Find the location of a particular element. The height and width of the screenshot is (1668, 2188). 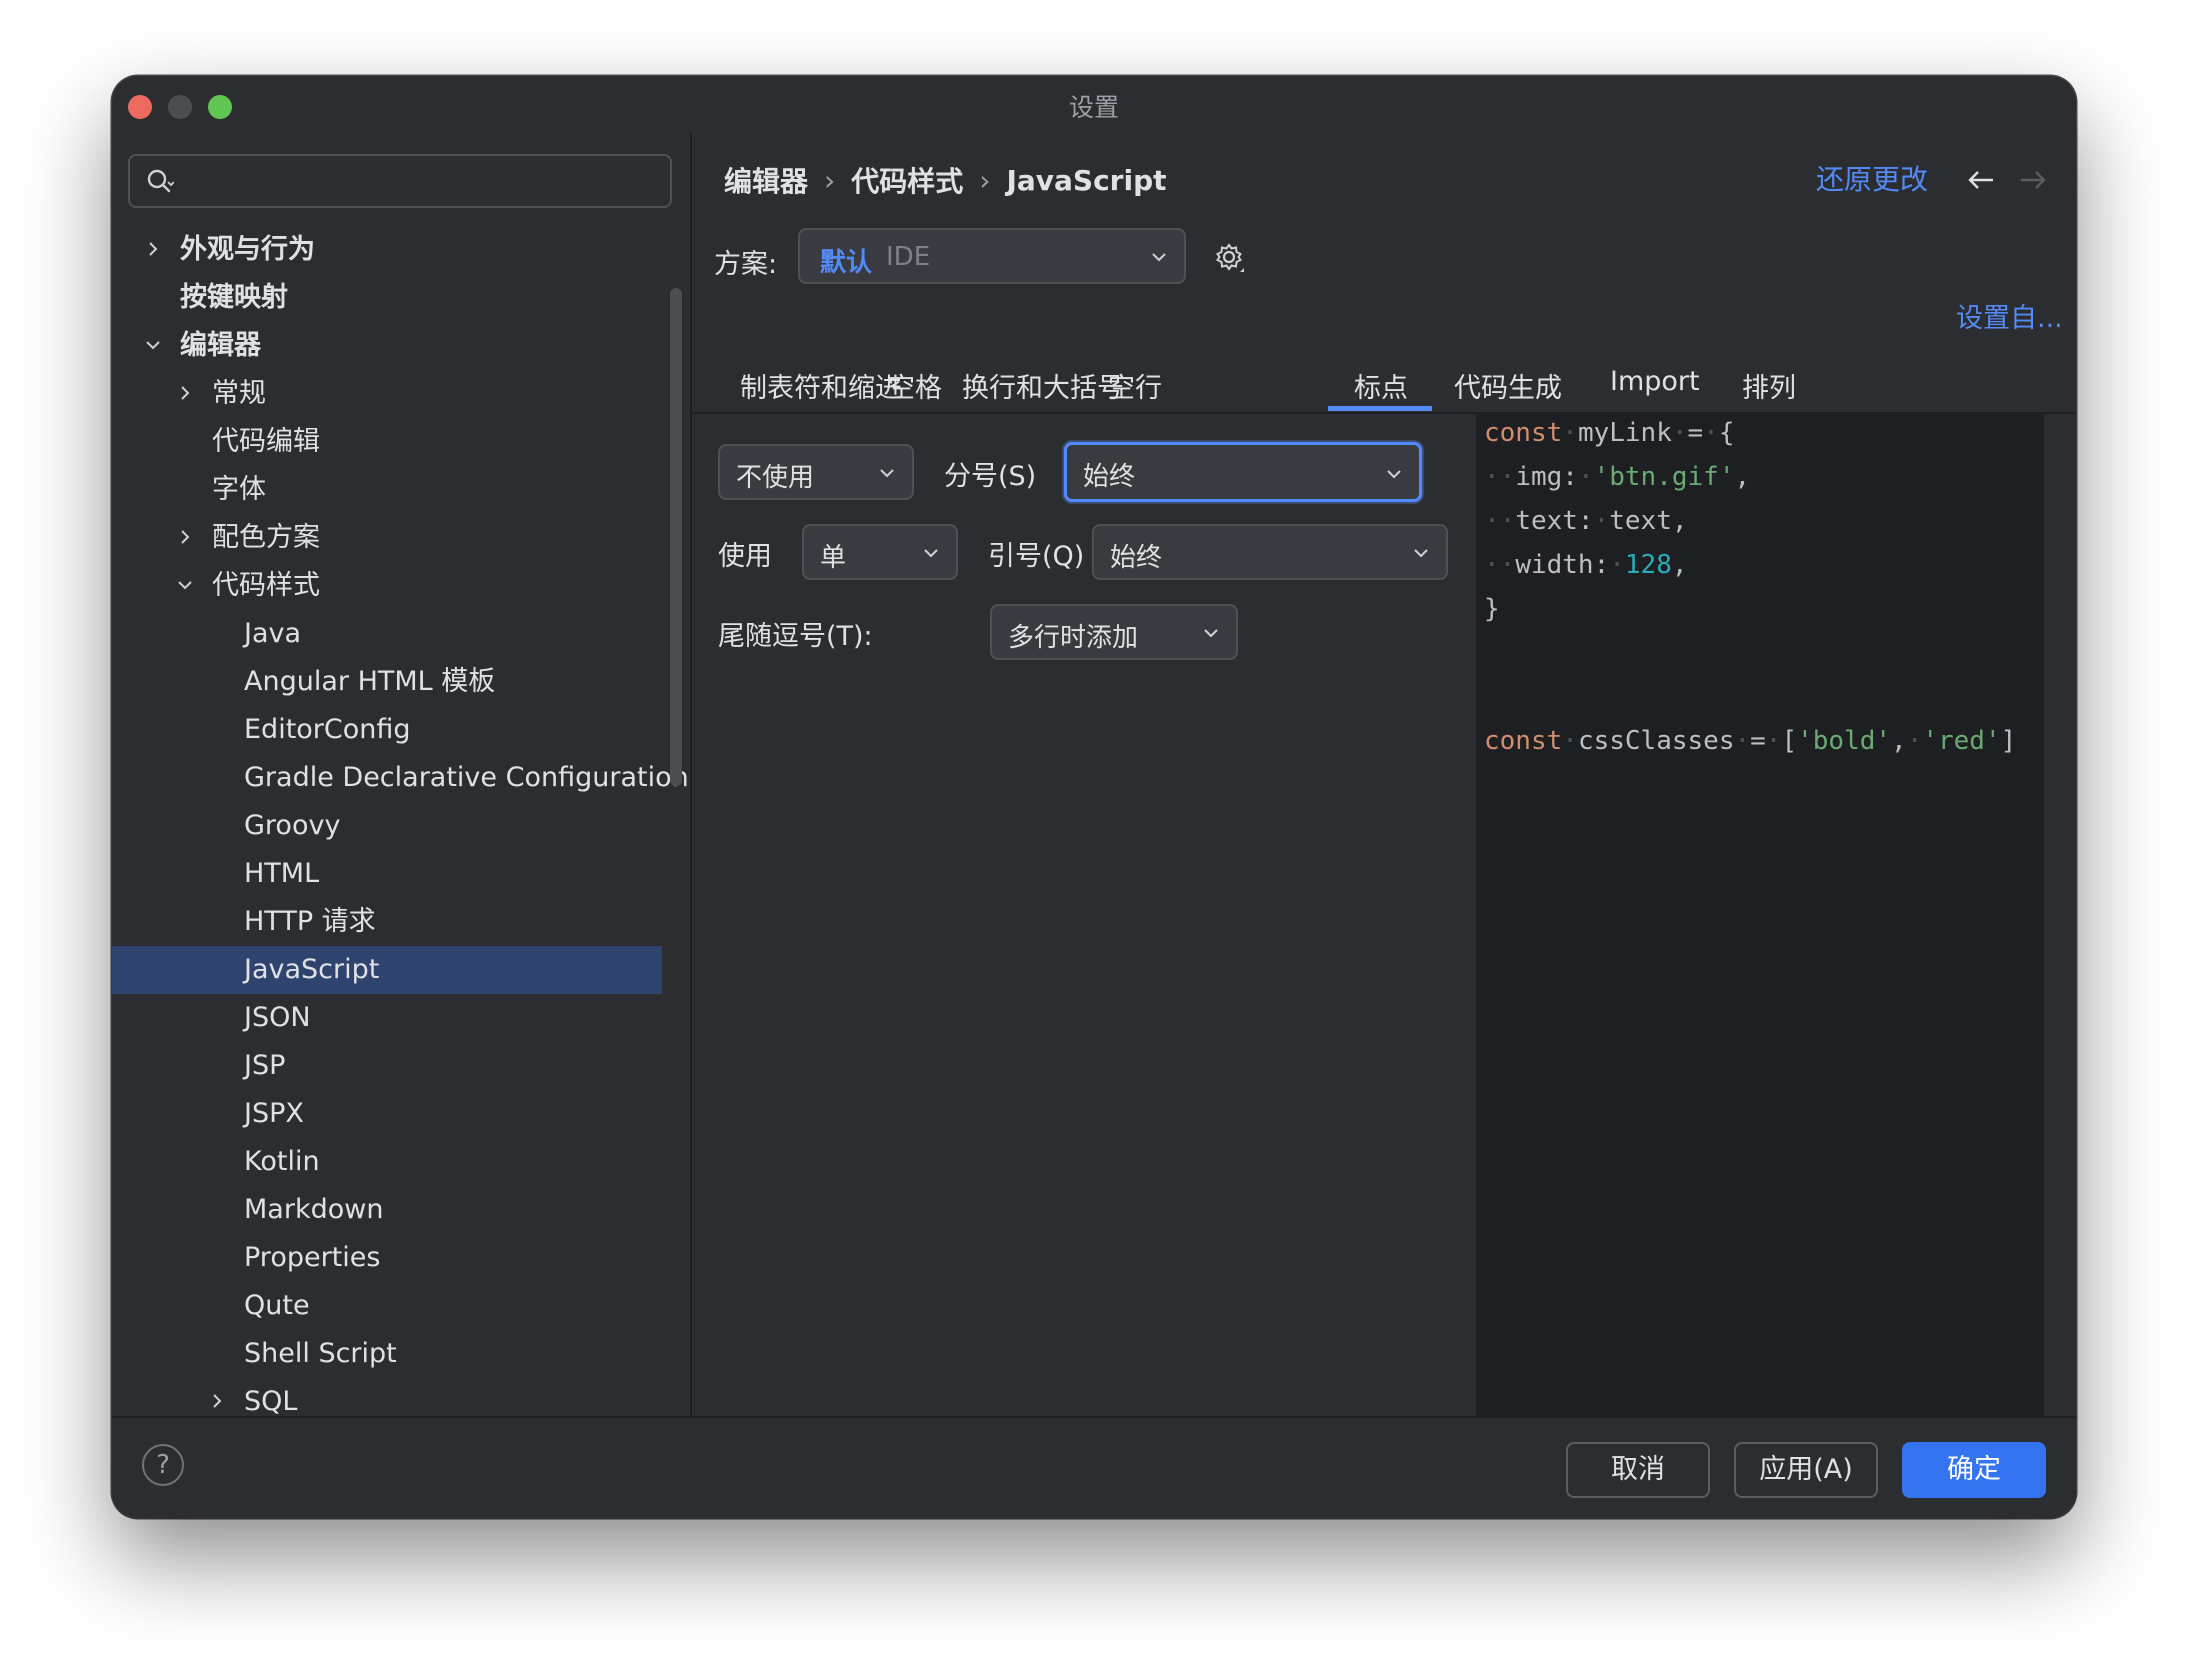

cancel-button: 取消 is located at coordinates (1638, 1470).